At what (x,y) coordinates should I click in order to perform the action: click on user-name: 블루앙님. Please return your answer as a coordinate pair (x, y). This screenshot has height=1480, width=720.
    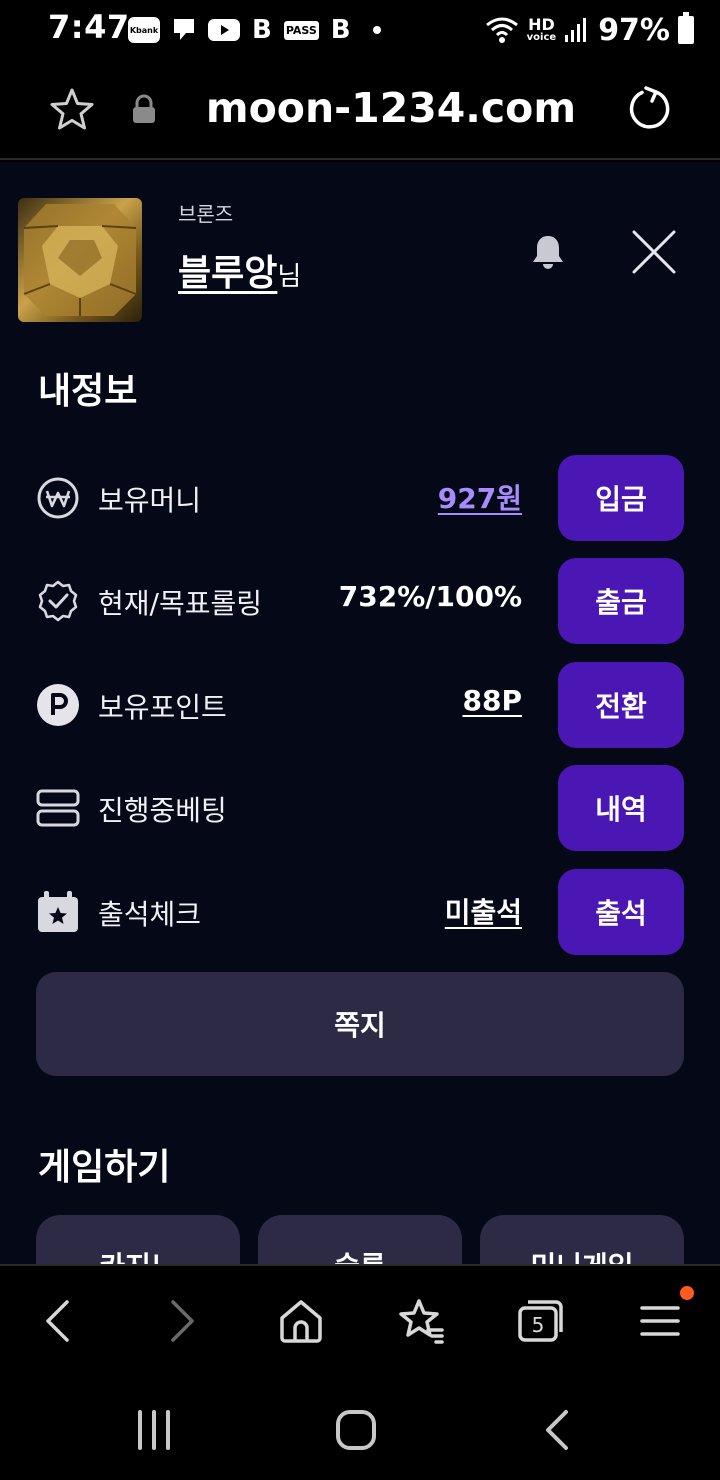
    Looking at the image, I should click on (239, 270).